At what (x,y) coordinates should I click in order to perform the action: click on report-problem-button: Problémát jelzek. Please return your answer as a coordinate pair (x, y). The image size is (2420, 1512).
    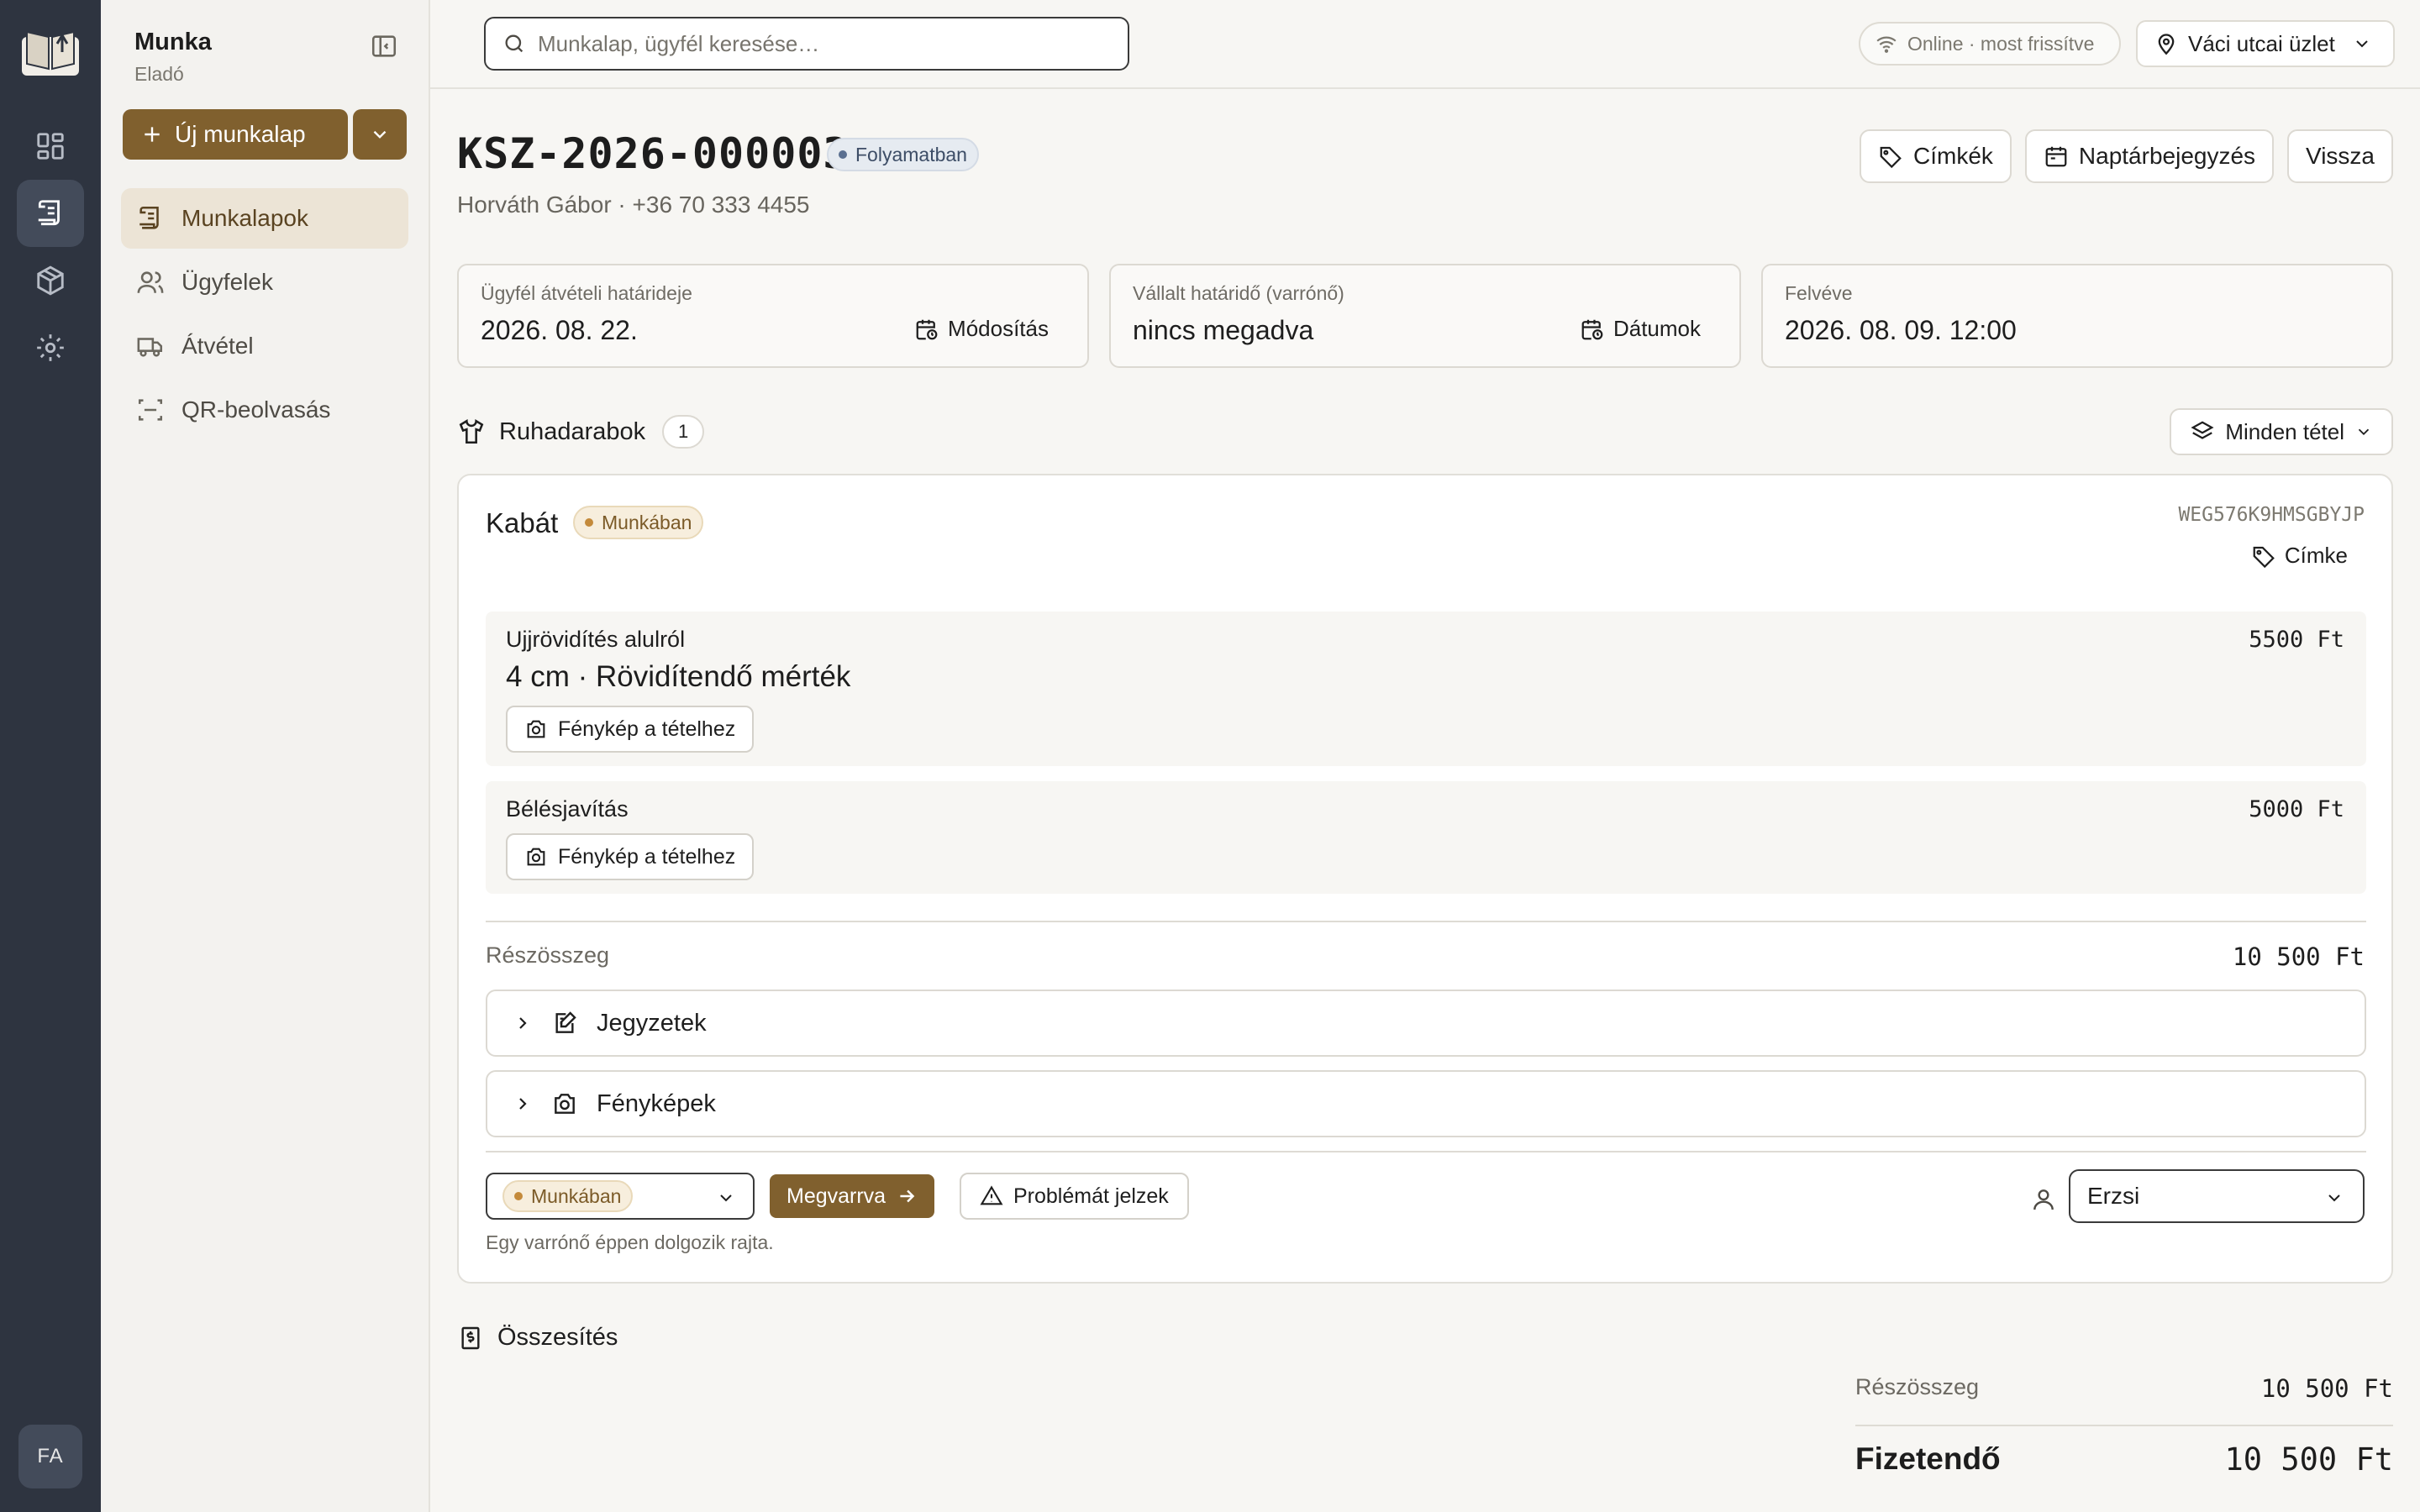
    Looking at the image, I should click on (1074, 1196).